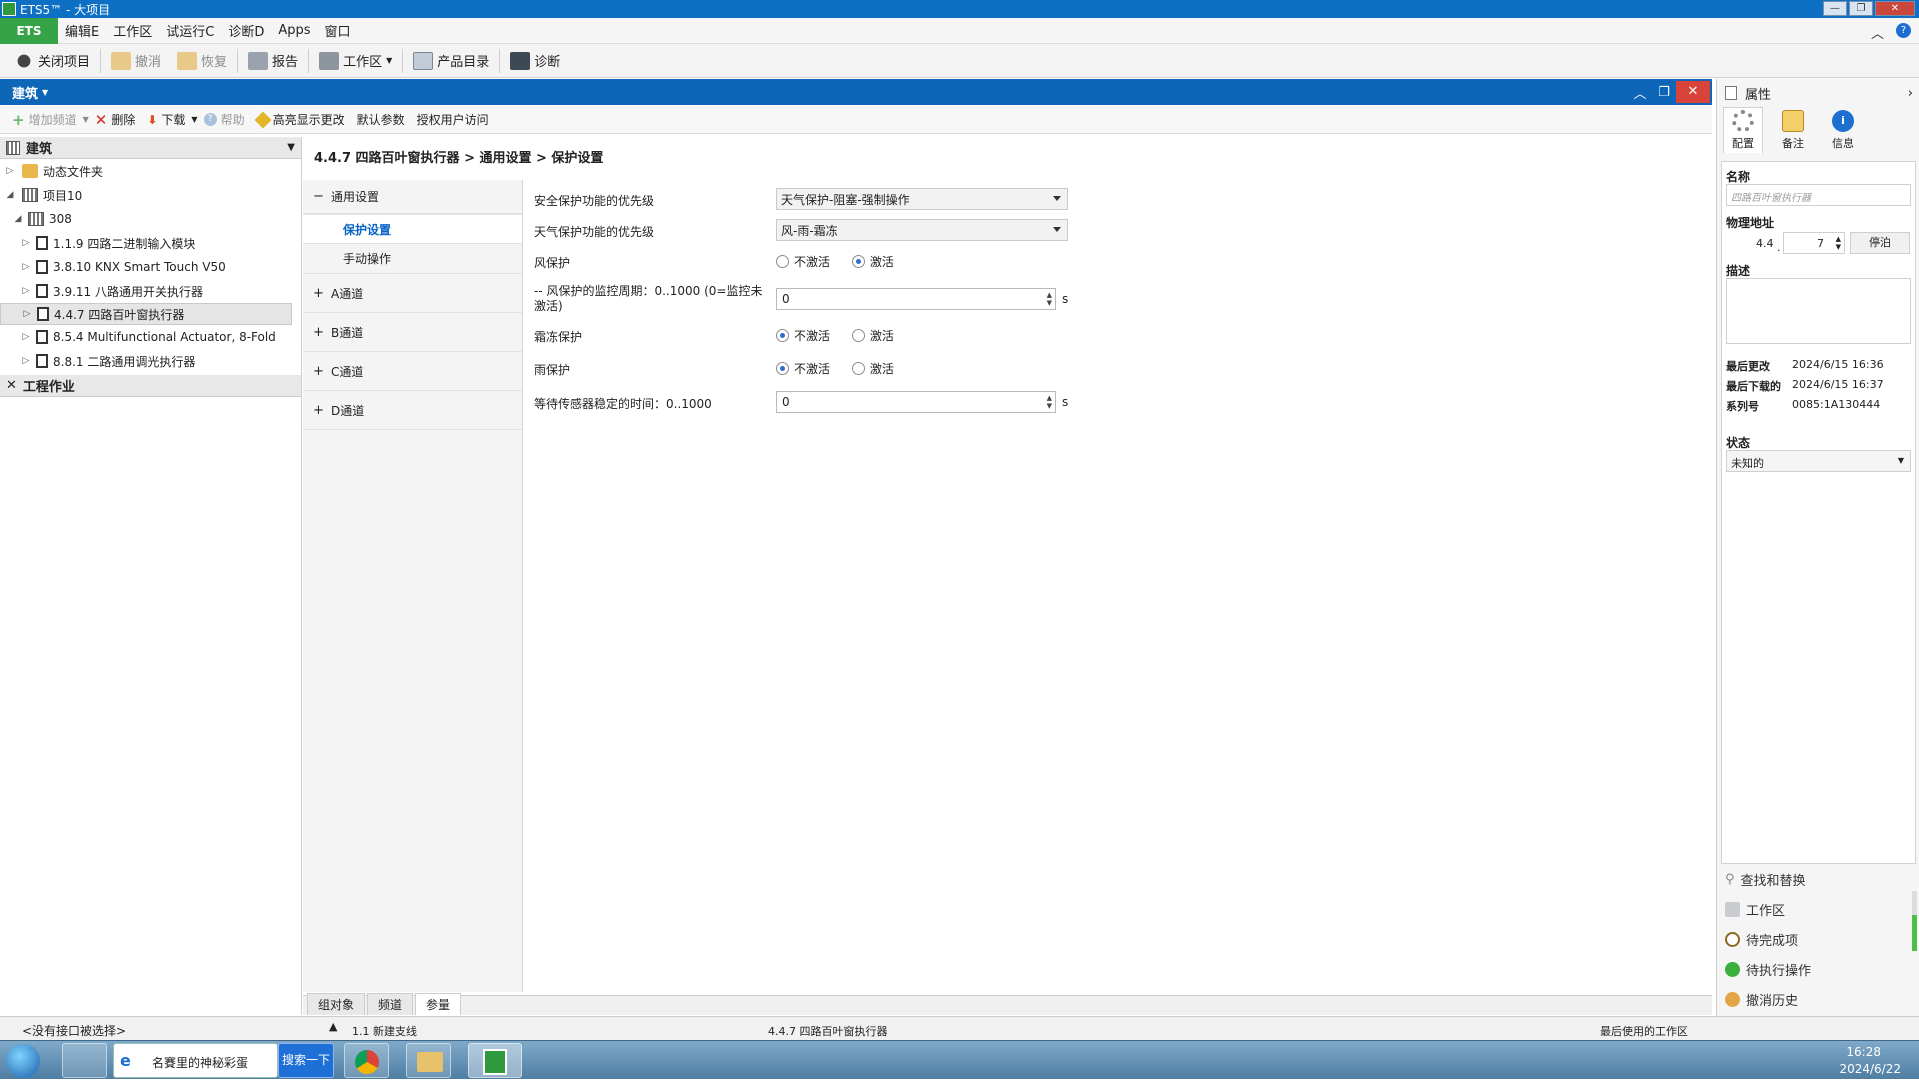 The height and width of the screenshot is (1080, 1919). Describe the element at coordinates (146, 314) in the screenshot. I see `tree-item-device-selected: ▷ 4.4.7 四路百叶窗执行器` at that location.